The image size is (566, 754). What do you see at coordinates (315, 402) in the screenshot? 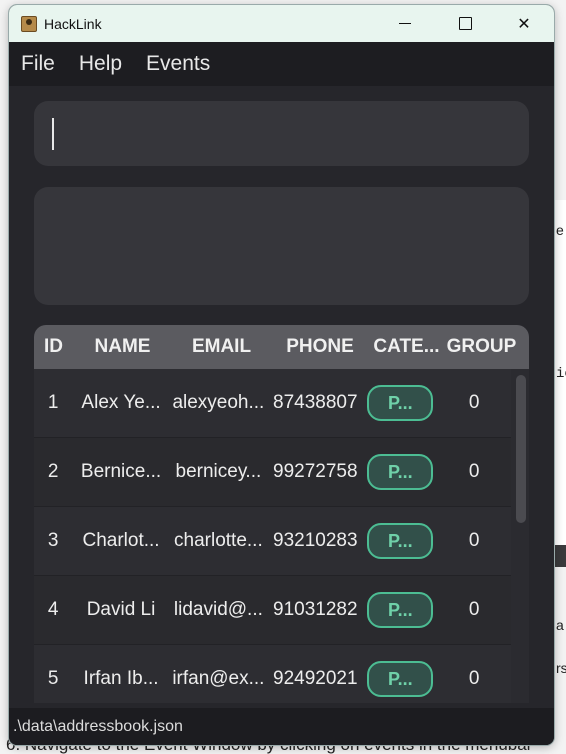
I see `cell-phone: 87438807` at bounding box center [315, 402].